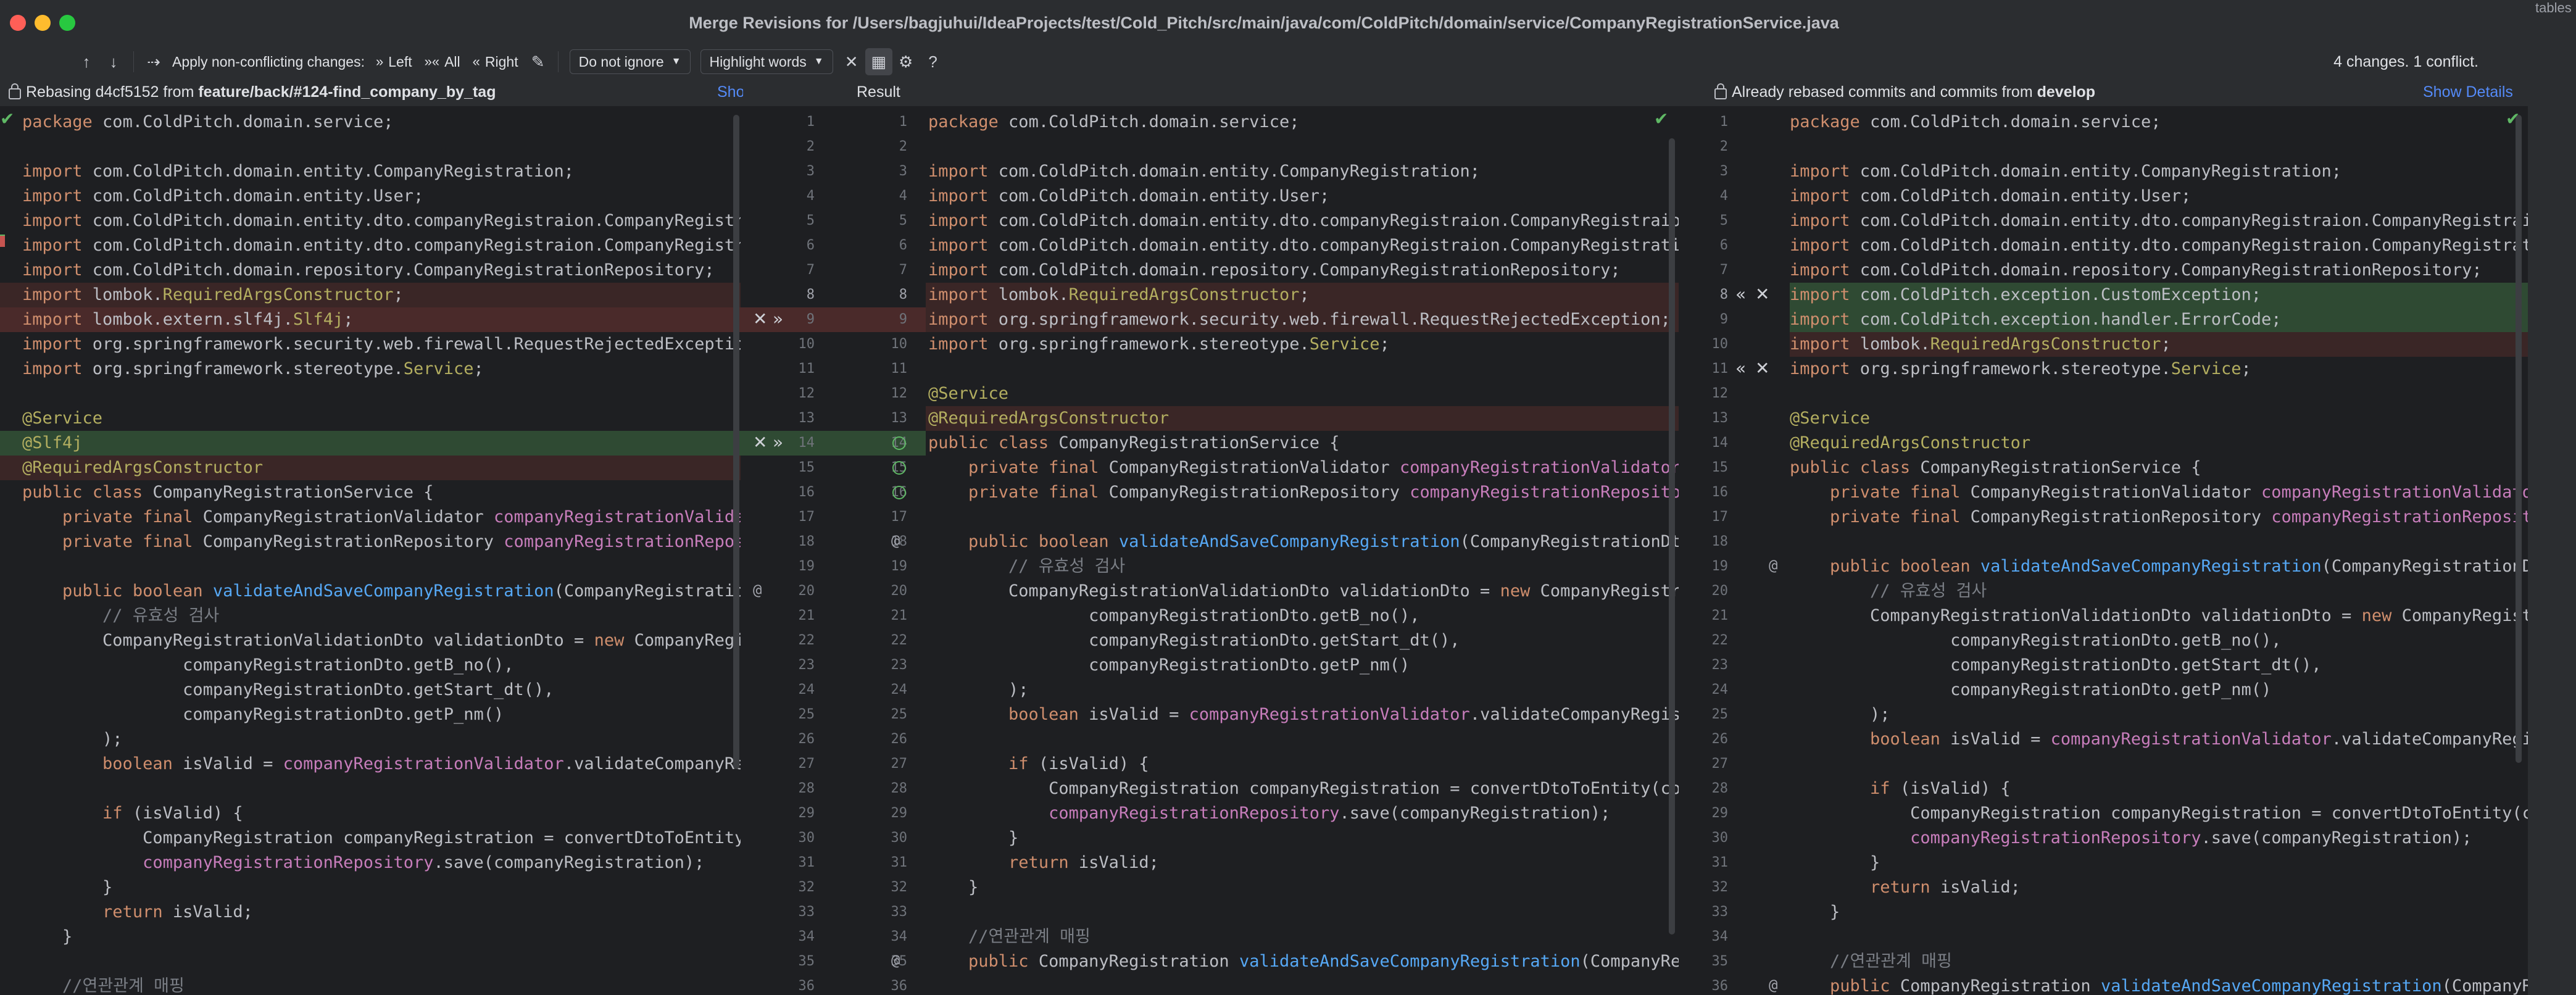 The width and height of the screenshot is (2576, 995). Describe the element at coordinates (161, 615) in the screenshot. I see `code-line: // 유효성 검사` at that location.